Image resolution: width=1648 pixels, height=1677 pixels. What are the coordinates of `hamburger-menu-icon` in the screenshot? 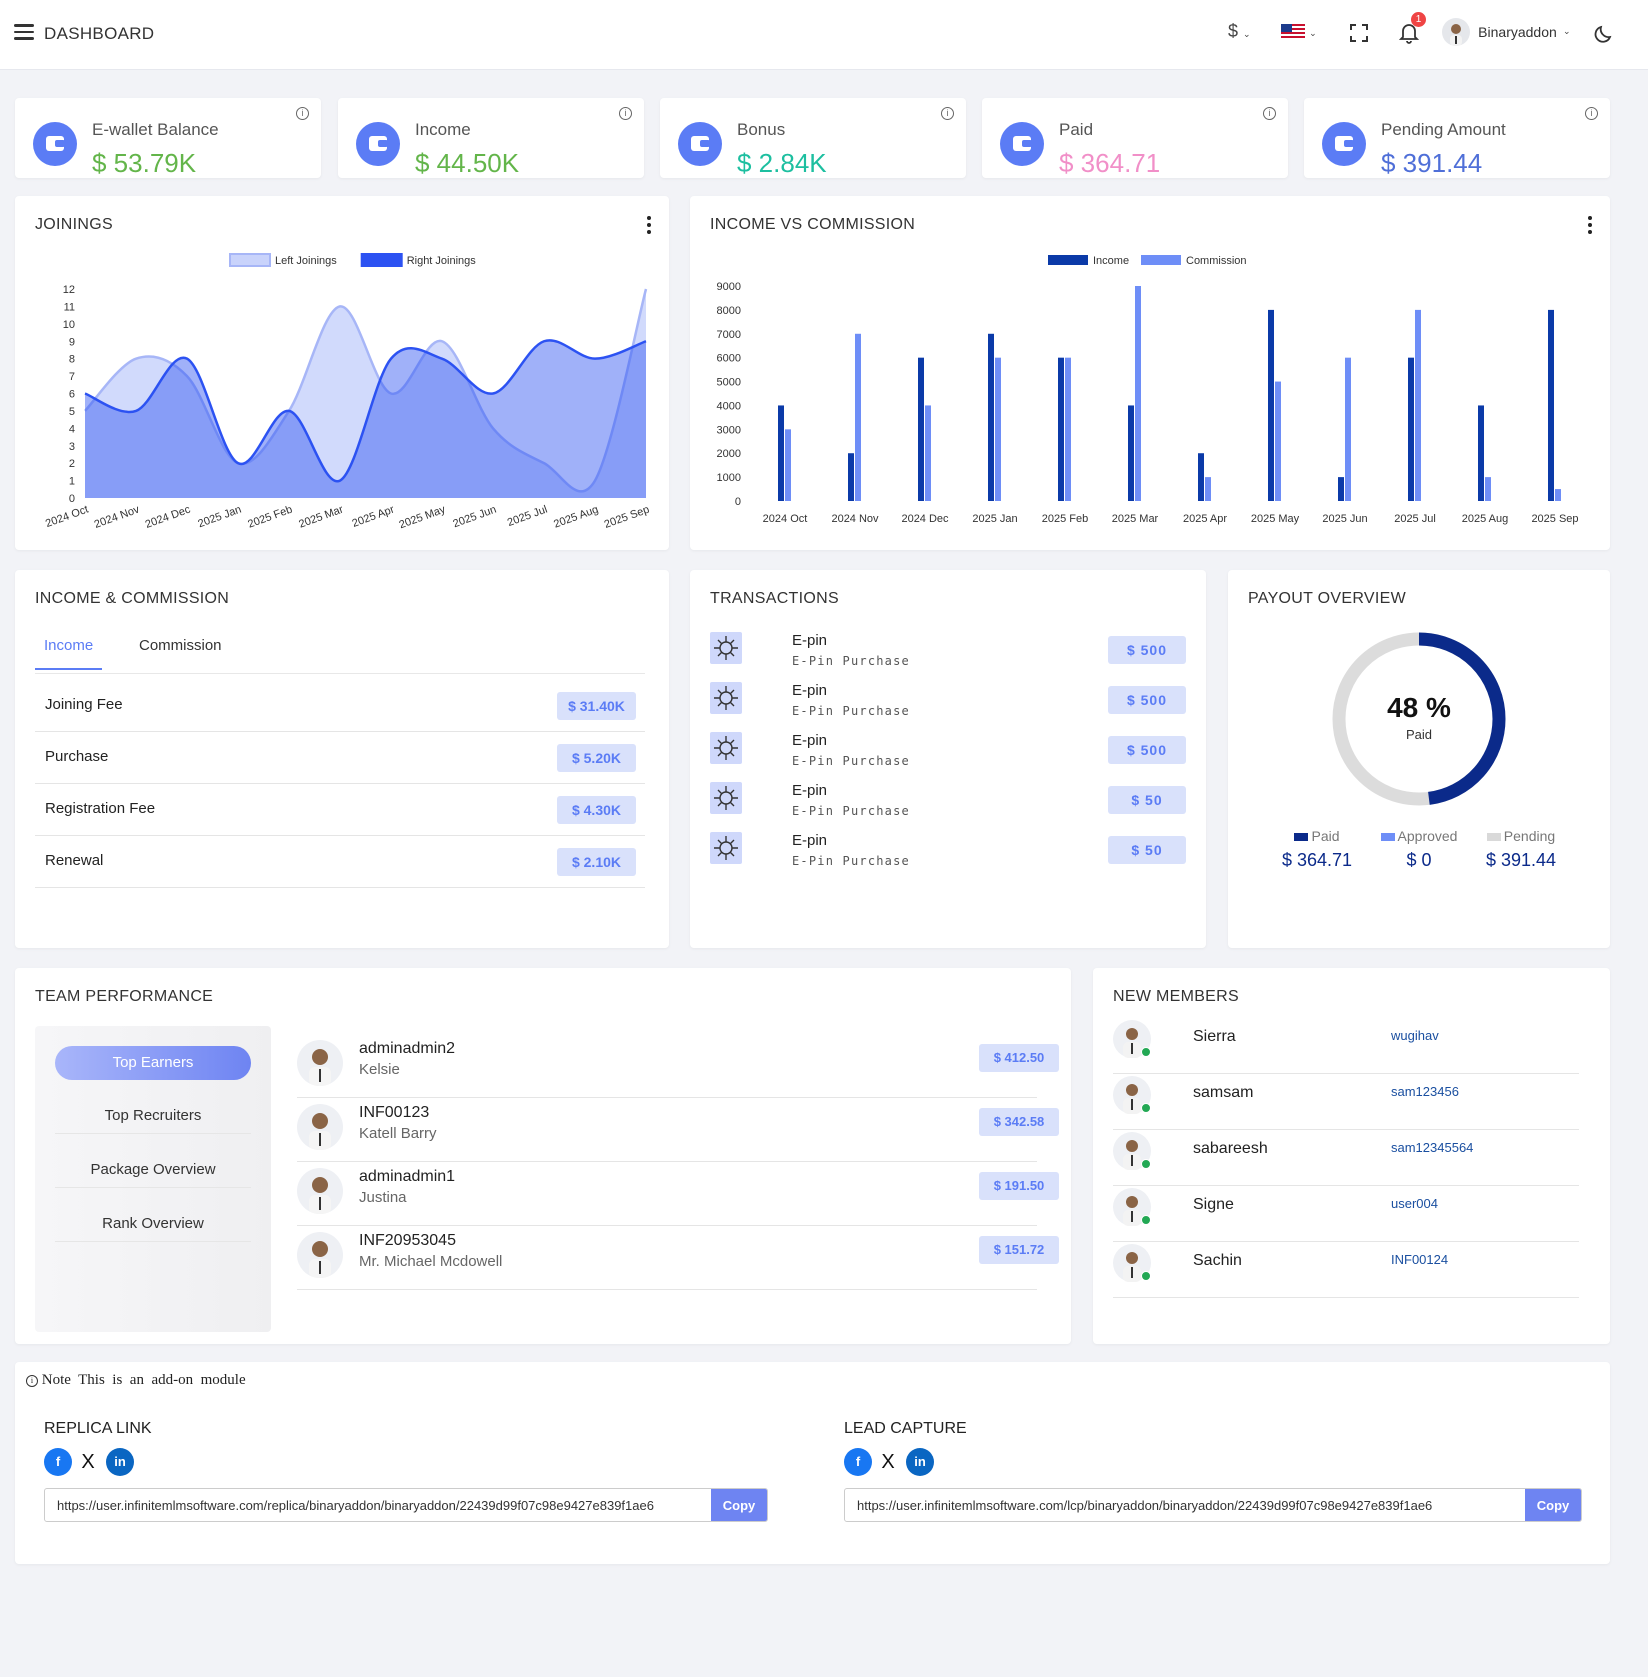 It's located at (24, 32).